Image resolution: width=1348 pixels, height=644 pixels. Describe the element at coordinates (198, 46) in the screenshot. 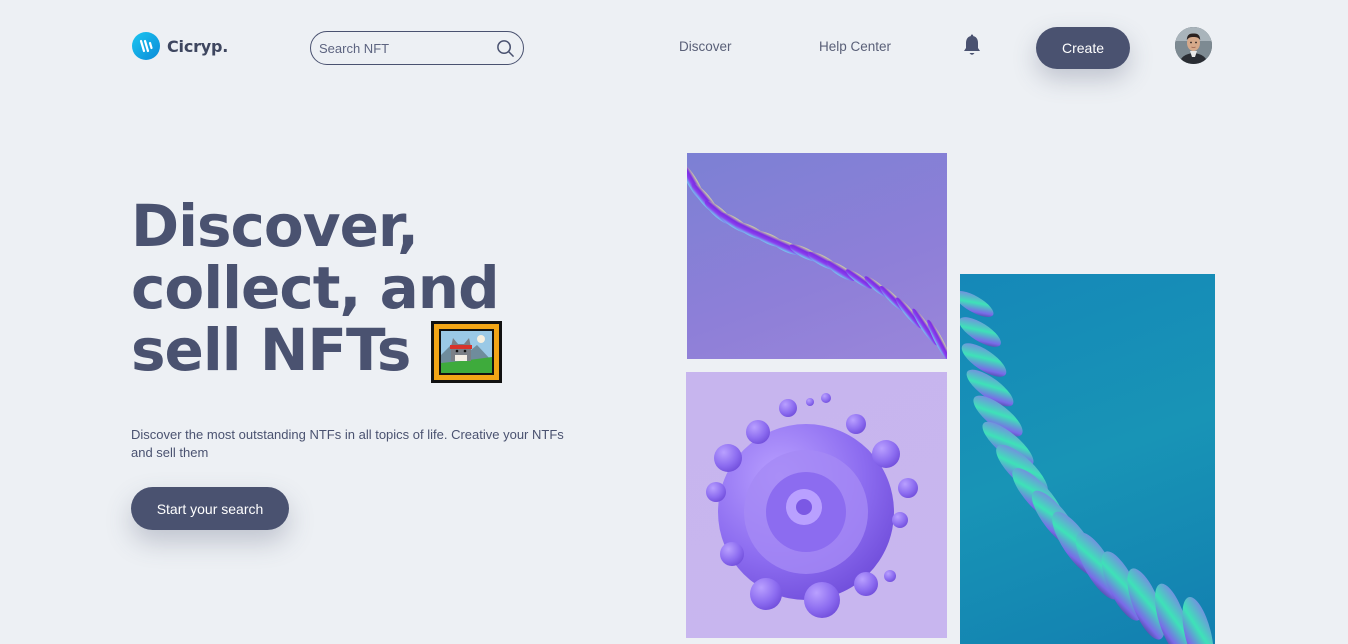

I see `logo-text: Cicryp.` at that location.